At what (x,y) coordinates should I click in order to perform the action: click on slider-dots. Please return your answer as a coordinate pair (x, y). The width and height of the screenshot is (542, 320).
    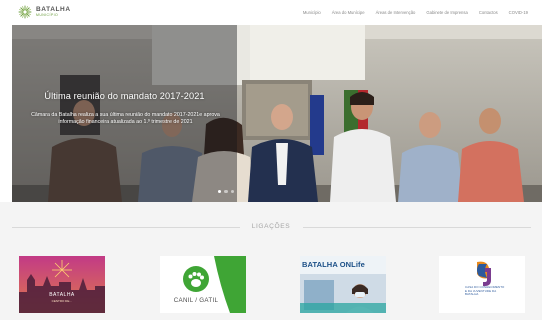
    Looking at the image, I should click on (226, 192).